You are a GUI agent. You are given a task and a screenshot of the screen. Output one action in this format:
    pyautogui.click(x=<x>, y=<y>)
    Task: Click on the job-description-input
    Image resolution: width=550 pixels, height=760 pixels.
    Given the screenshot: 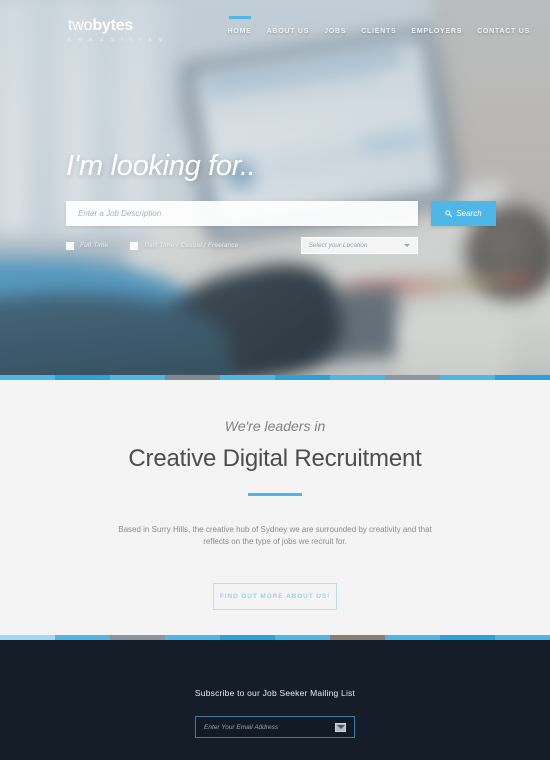 What is the action you would take?
    pyautogui.click(x=242, y=213)
    